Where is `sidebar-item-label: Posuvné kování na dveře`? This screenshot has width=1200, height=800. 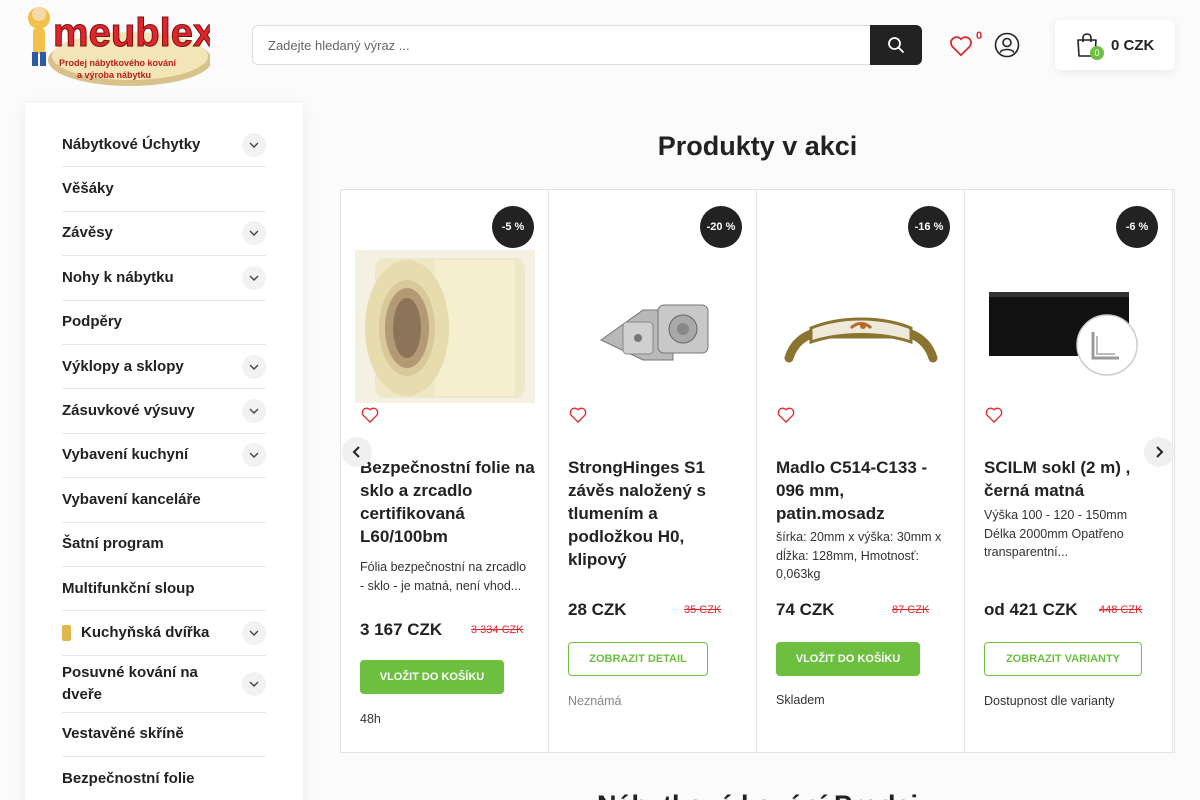 sidebar-item-label: Posuvné kování na dveře is located at coordinates (130, 683).